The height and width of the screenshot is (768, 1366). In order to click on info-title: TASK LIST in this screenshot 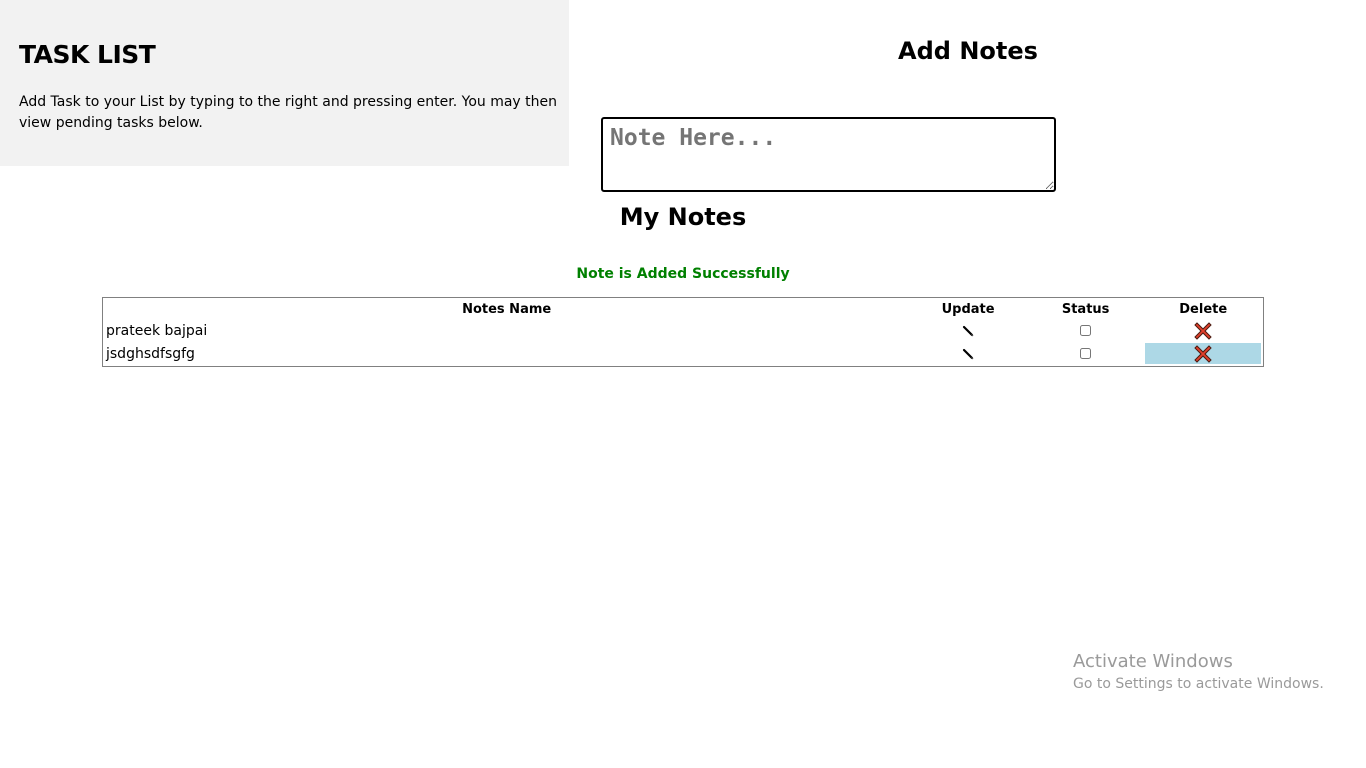, I will do `click(87, 54)`.